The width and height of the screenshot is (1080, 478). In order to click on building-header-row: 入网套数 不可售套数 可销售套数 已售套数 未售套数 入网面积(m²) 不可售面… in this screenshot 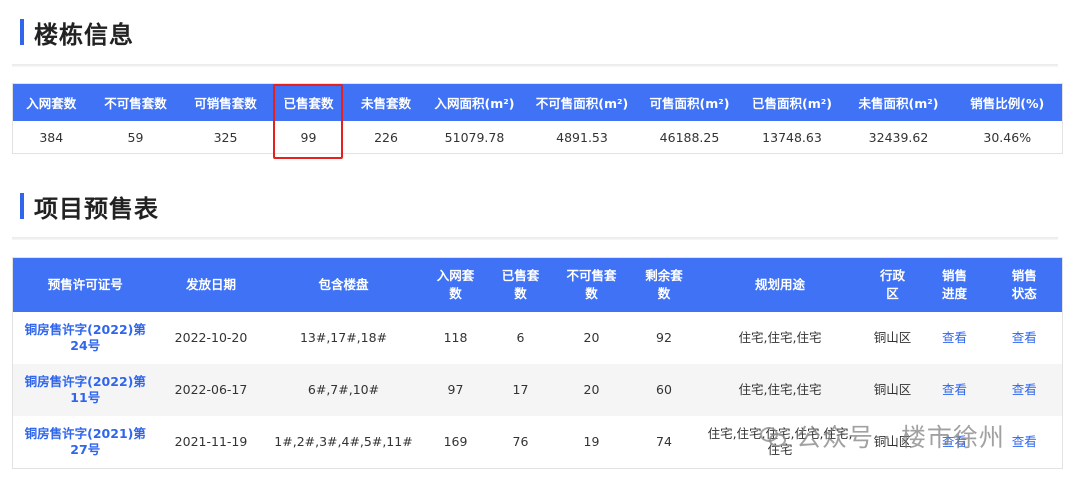, I will do `click(537, 102)`.